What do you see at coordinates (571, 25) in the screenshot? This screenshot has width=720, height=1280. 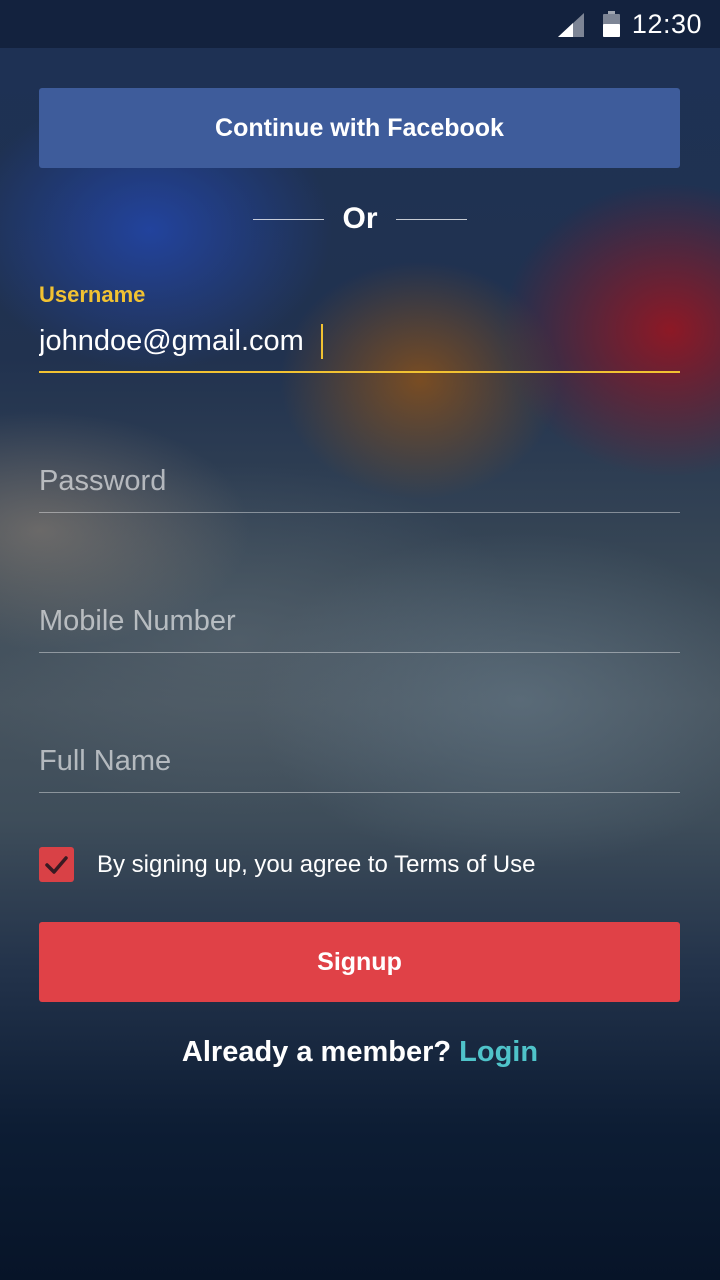 I see `cellular-signal-icon` at bounding box center [571, 25].